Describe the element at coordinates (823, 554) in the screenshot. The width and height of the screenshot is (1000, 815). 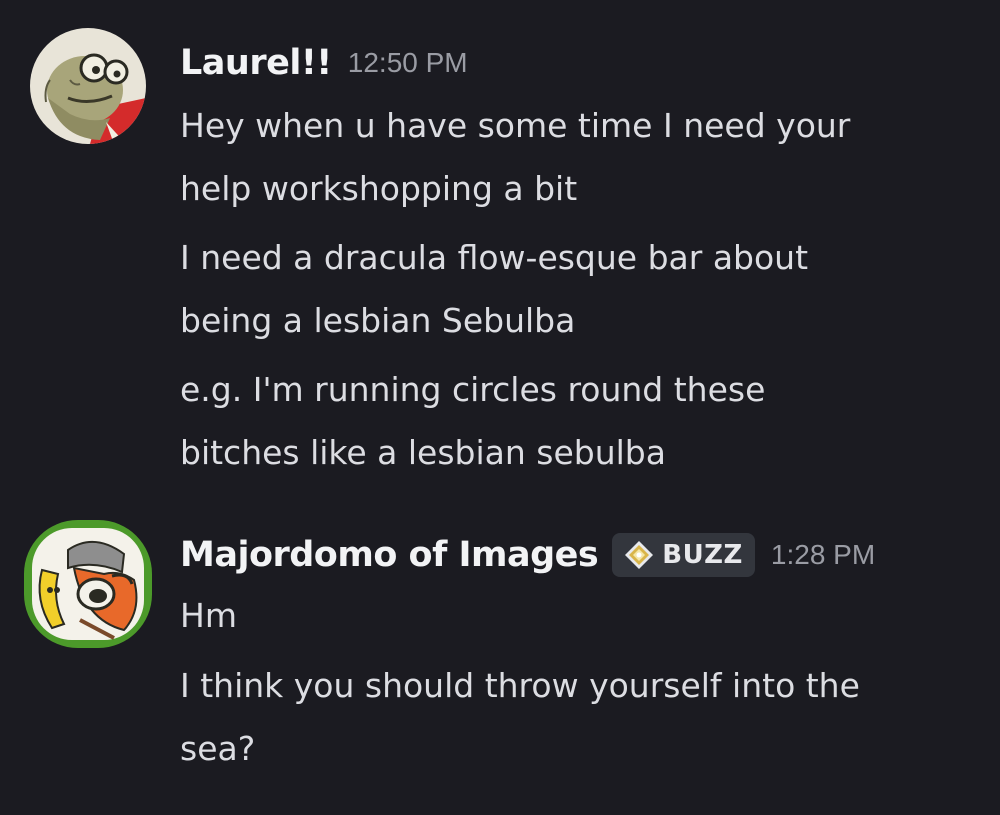
I see `timestamp: 1:28 PM` at that location.